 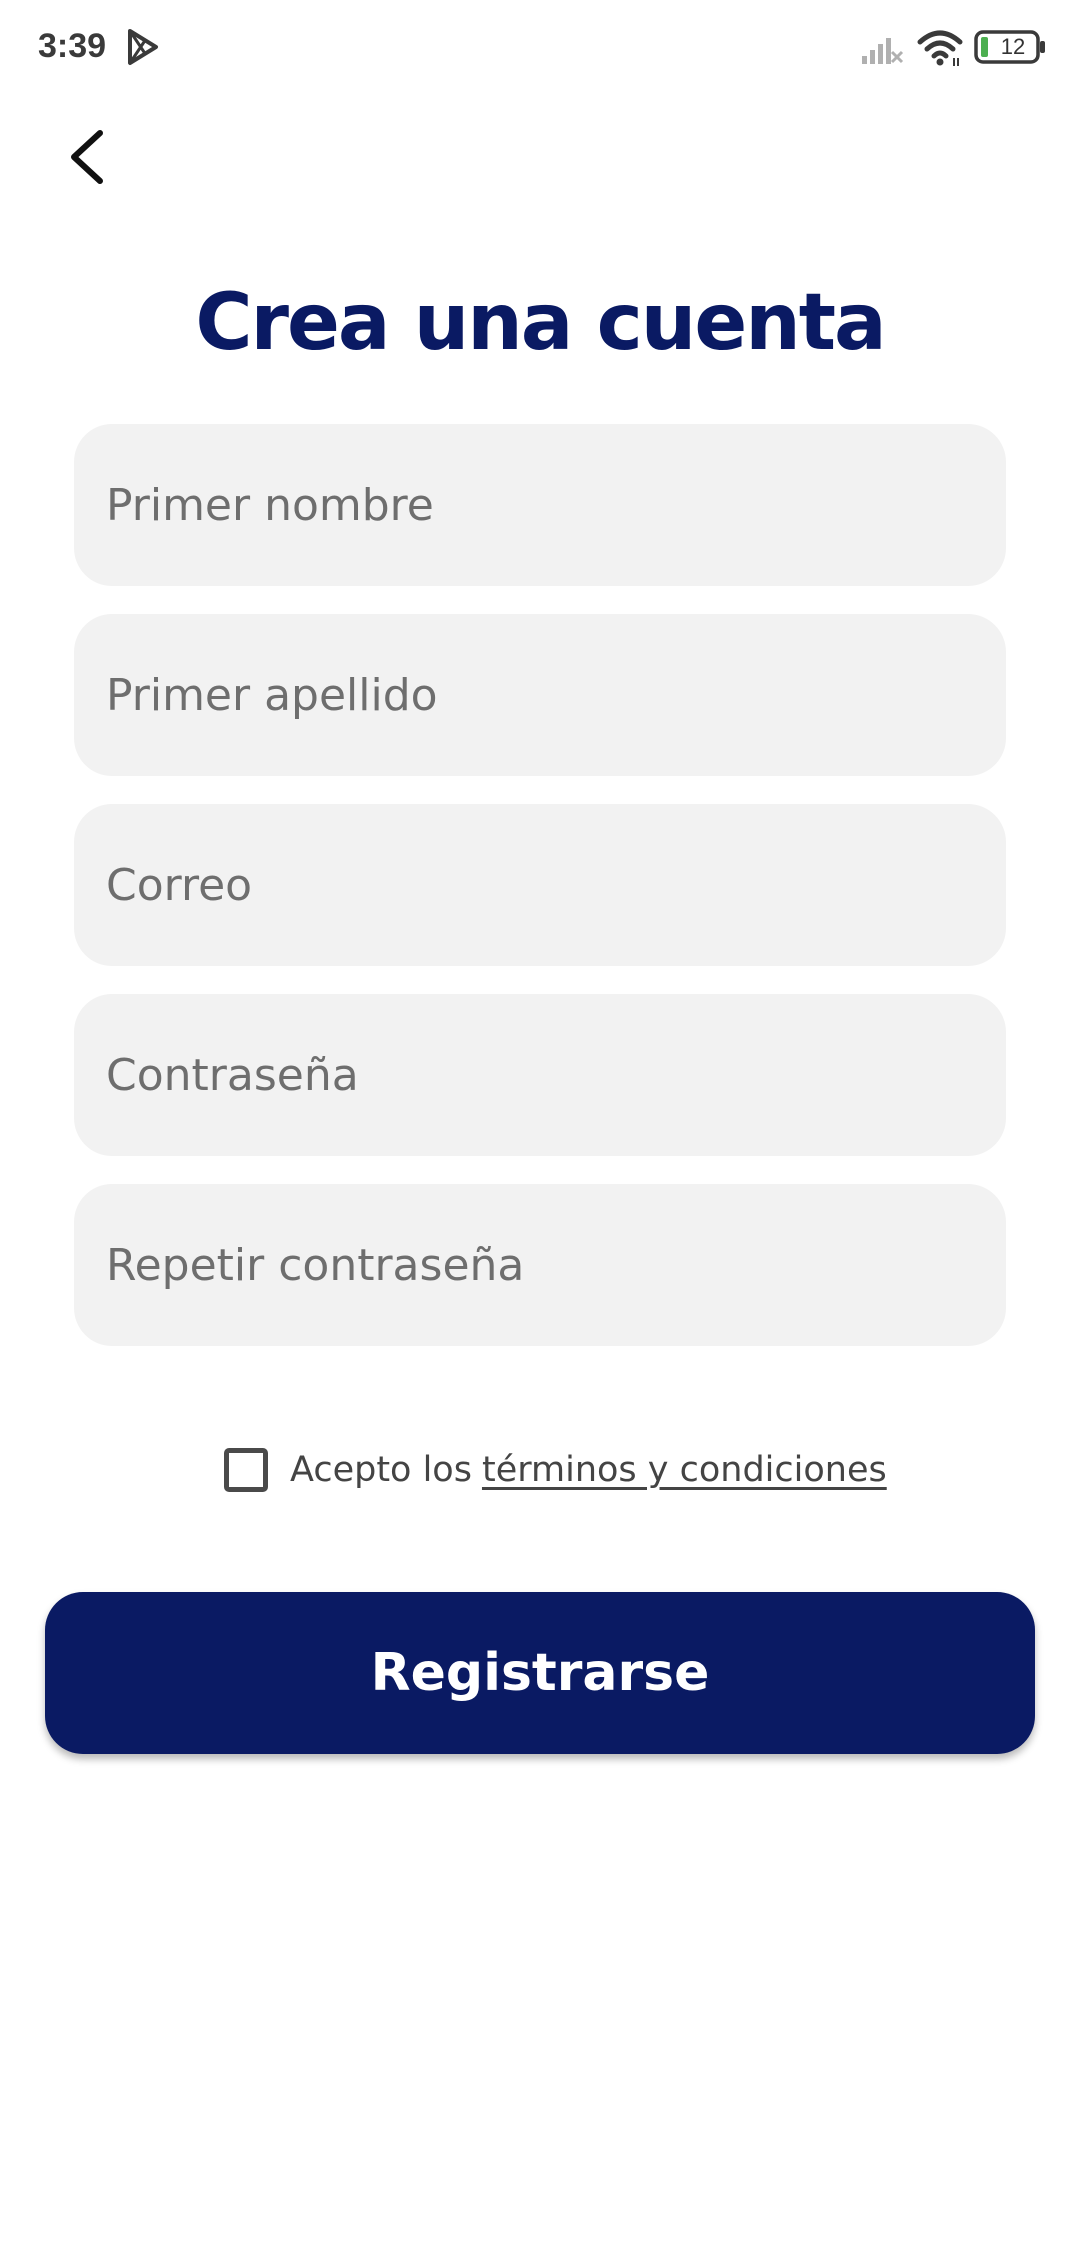 I want to click on terms-text: Acepto los, so click(x=381, y=1470).